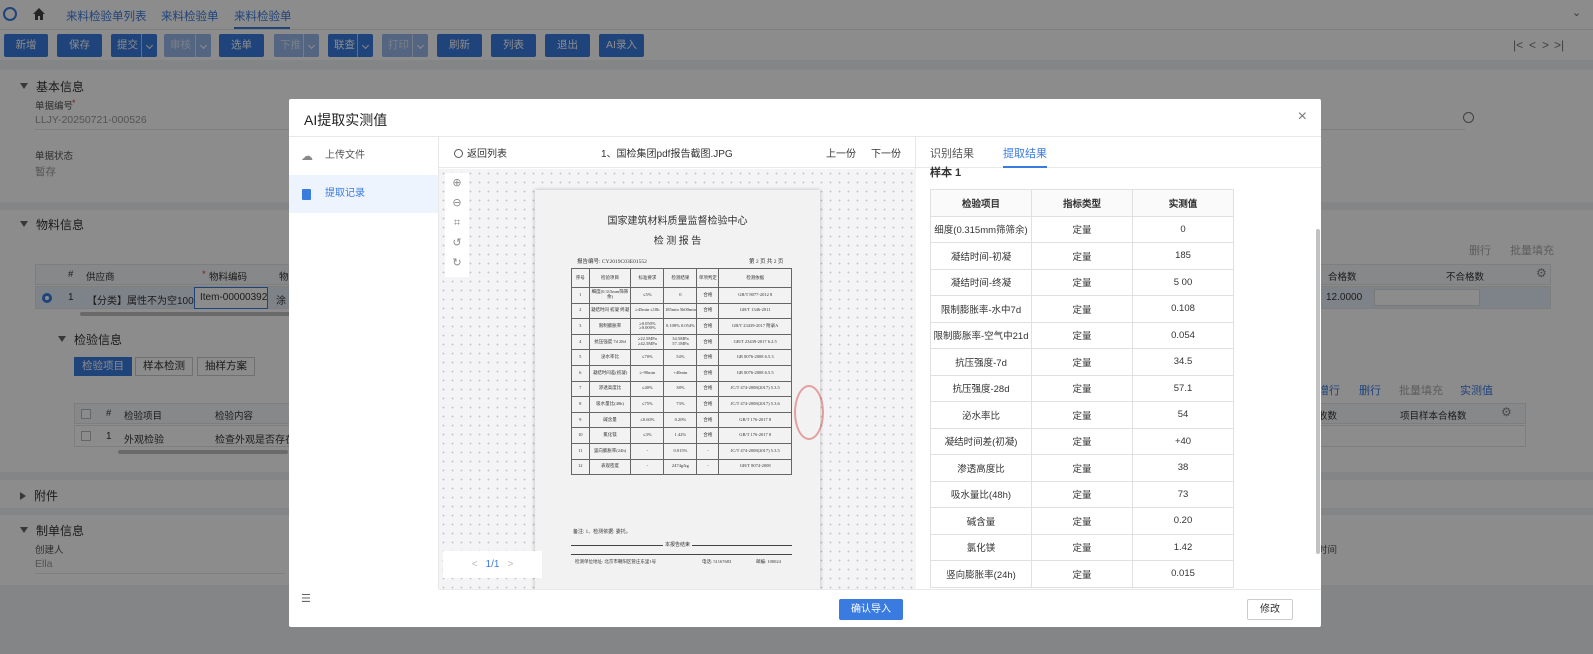  I want to click on report-cell: GB/T 176-2017 8, so click(755, 435).